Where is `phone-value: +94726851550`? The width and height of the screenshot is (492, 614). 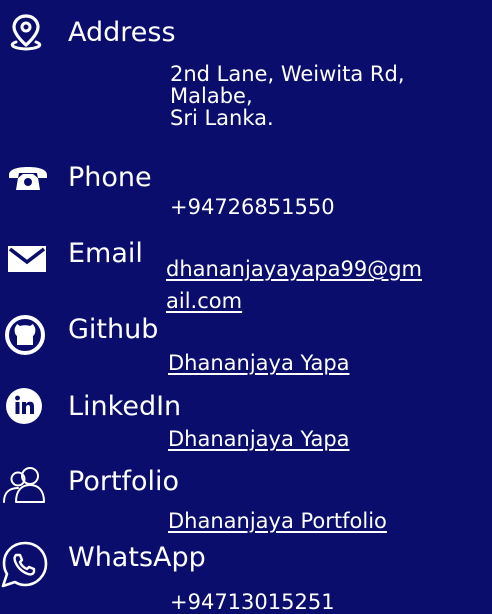 phone-value: +94726851550 is located at coordinates (252, 207).